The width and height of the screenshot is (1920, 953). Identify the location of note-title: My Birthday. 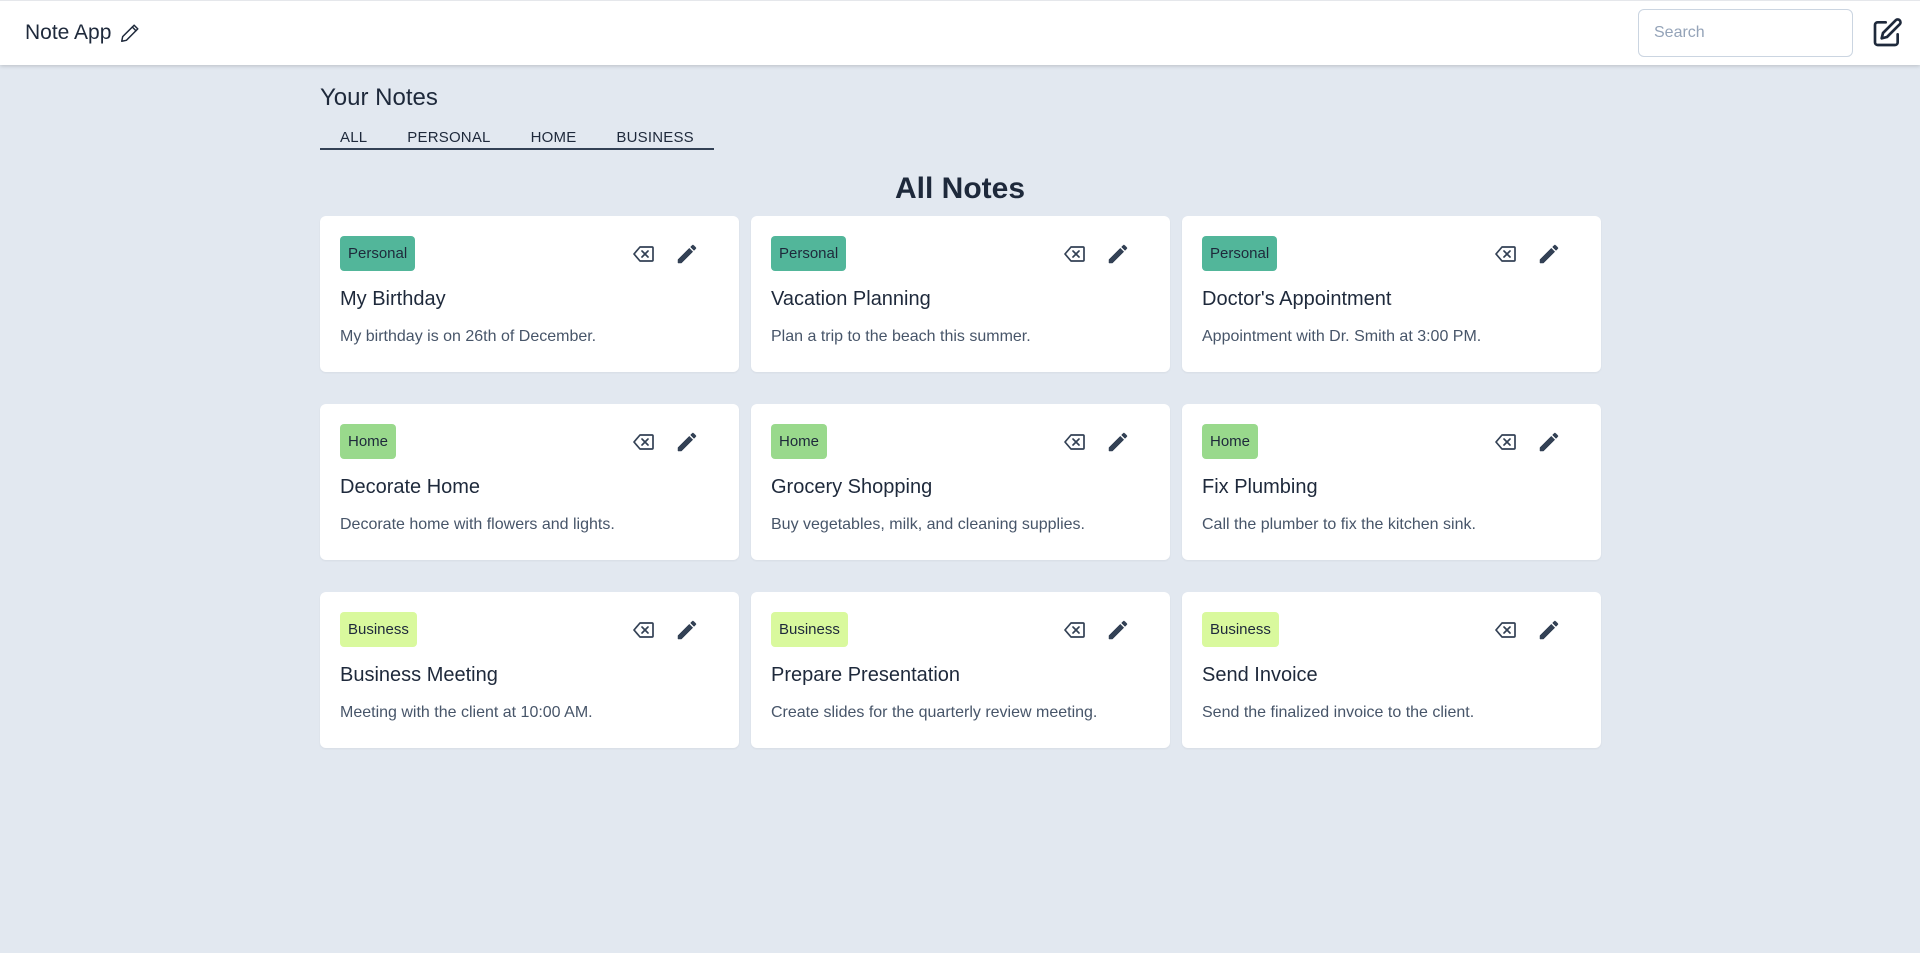
(393, 299).